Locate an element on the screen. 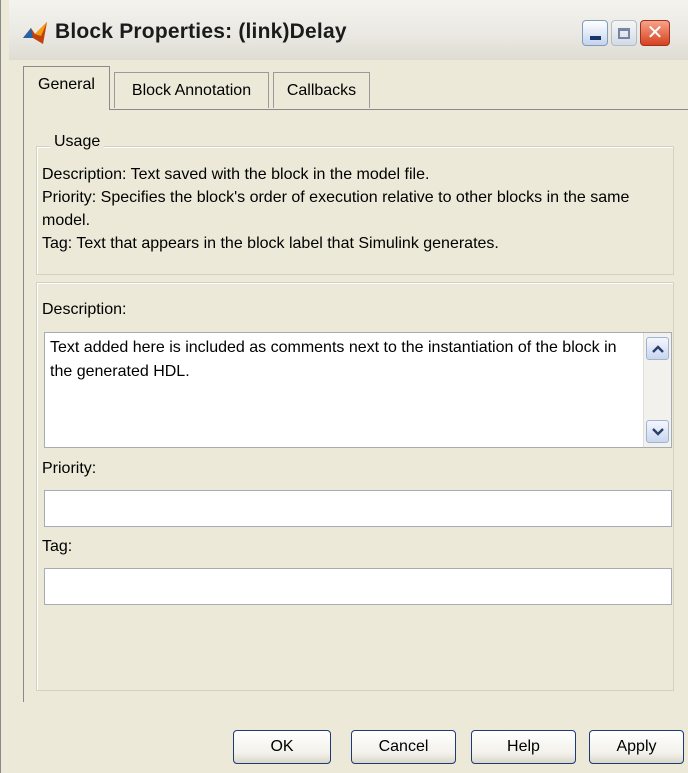 This screenshot has width=688, height=773. chevron-up-icon is located at coordinates (657, 348).